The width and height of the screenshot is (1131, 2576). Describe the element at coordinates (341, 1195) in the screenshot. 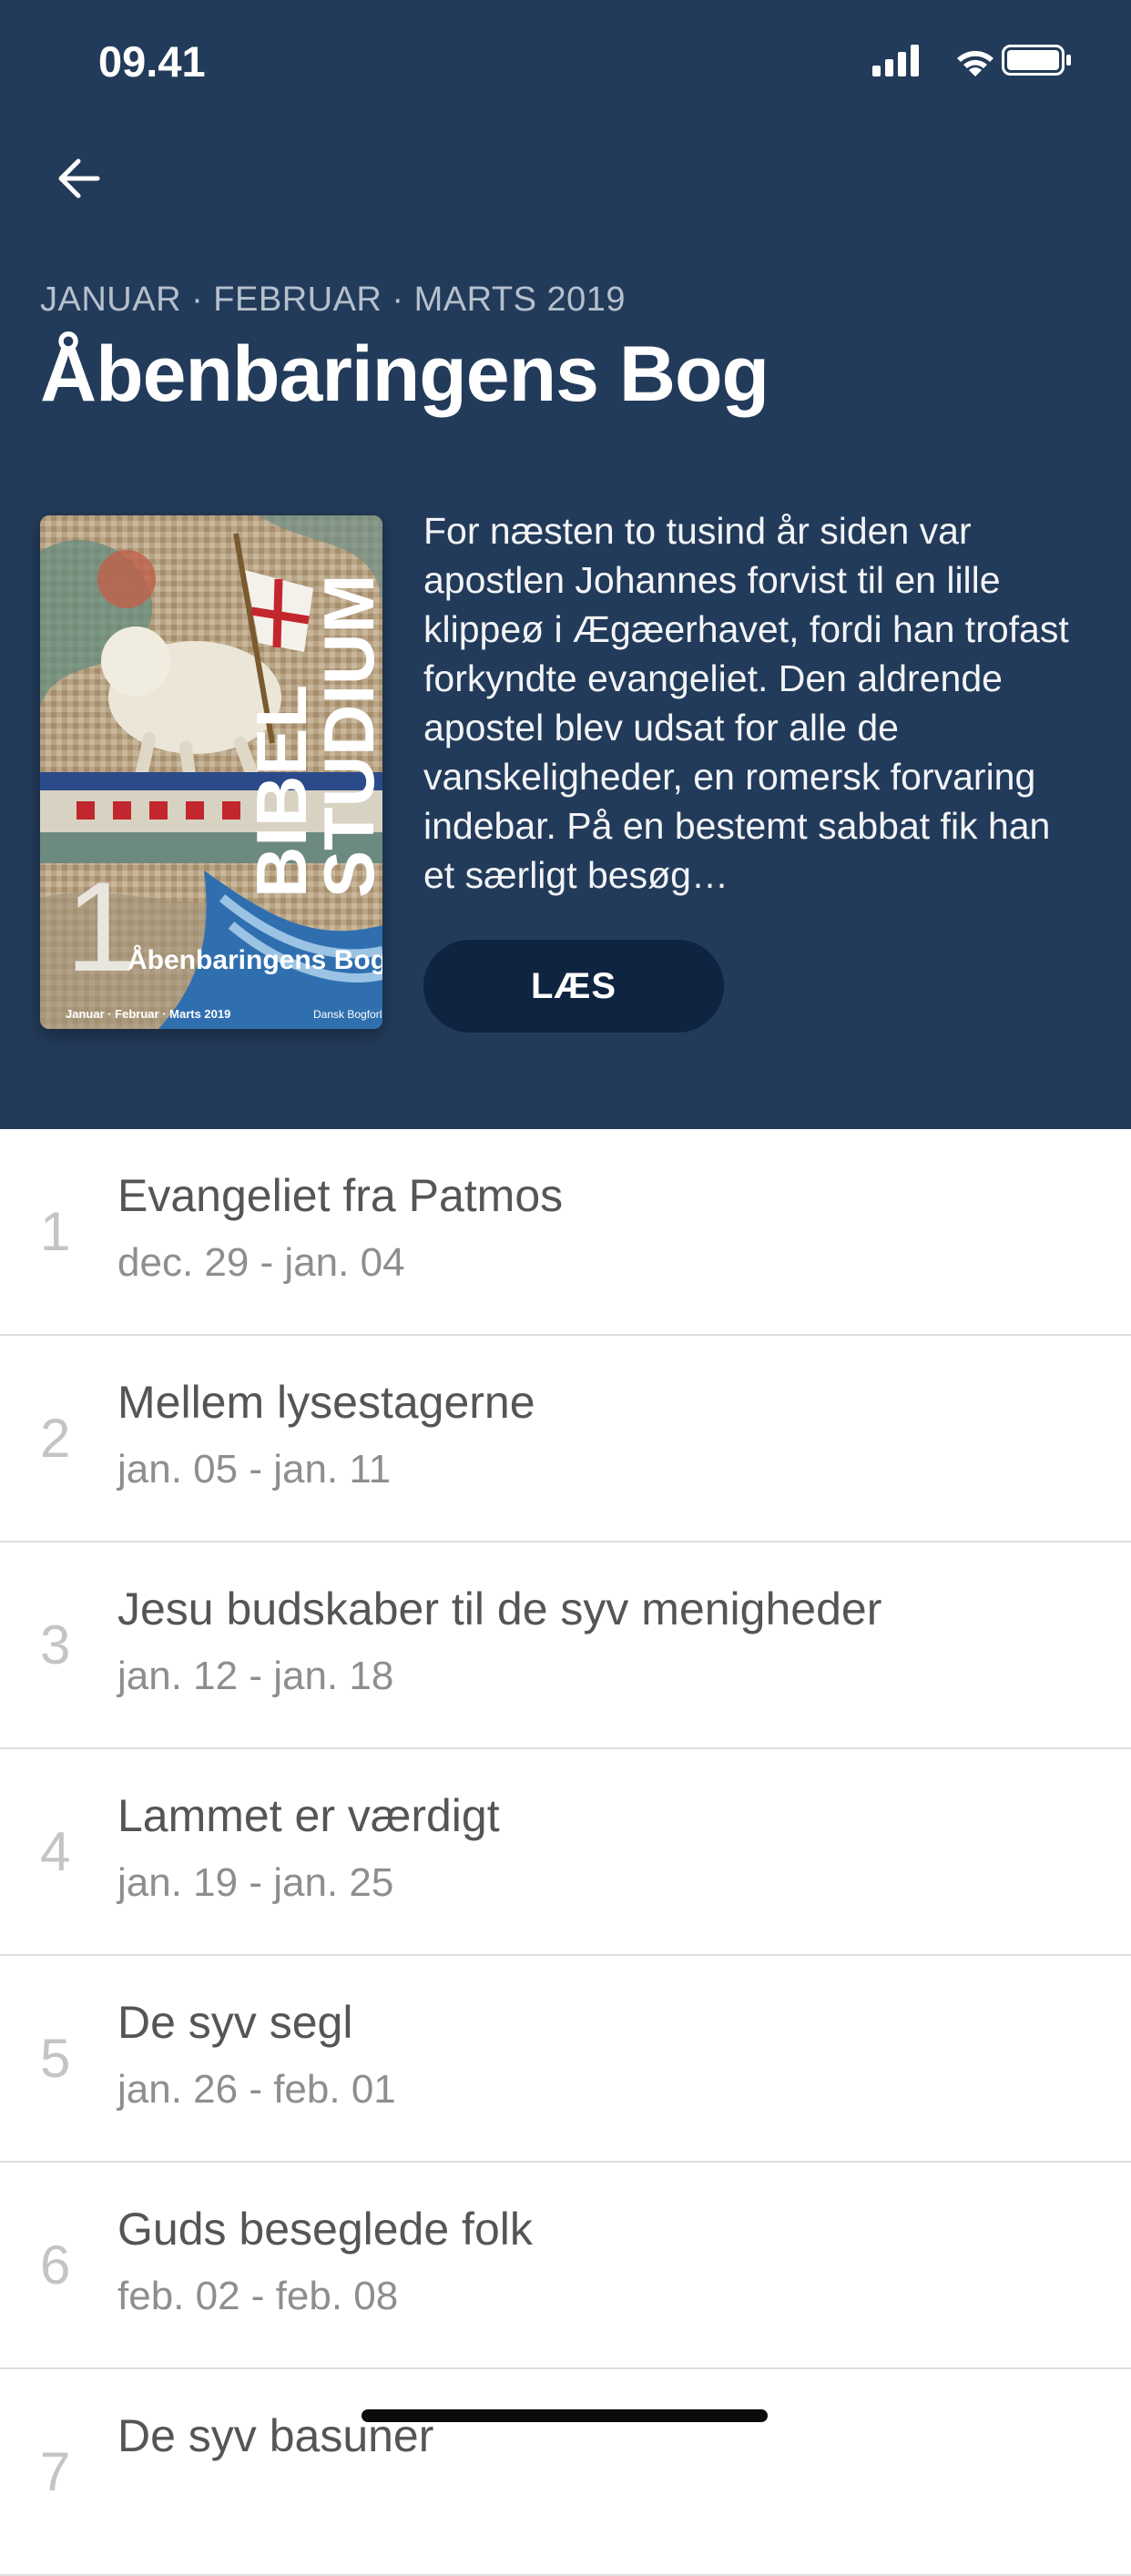

I see `lesson-title: Evangeliet fra Patmos` at that location.